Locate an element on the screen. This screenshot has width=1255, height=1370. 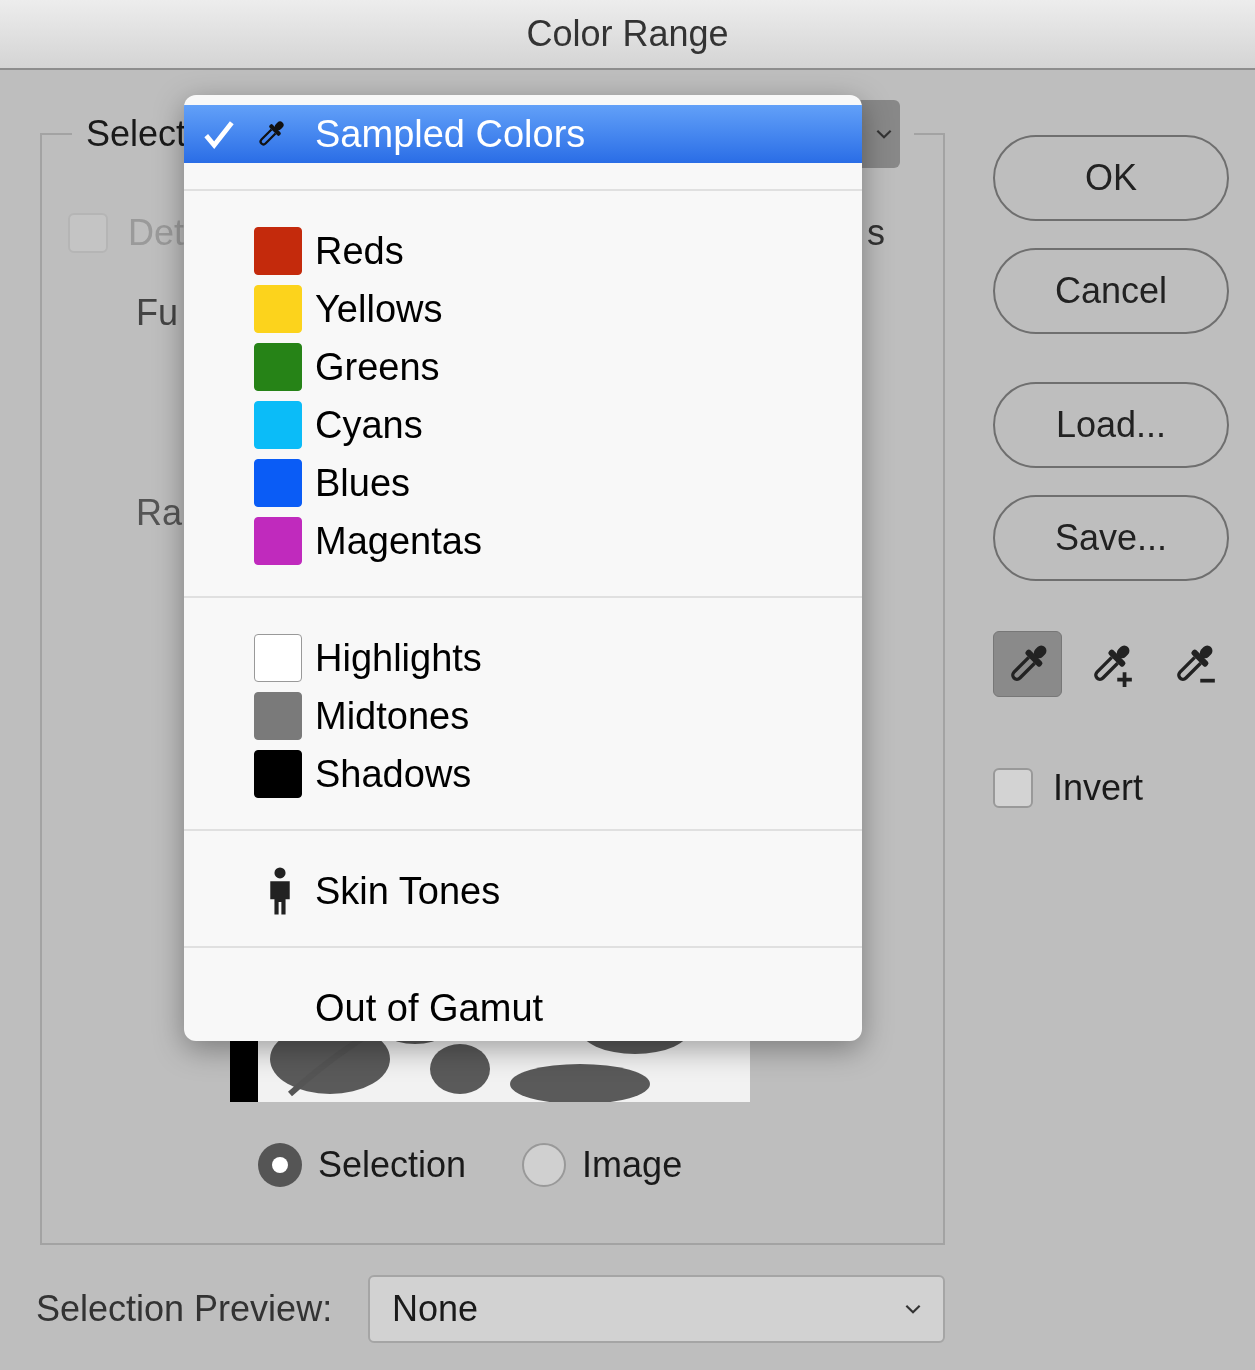
checkbox is located at coordinates (1013, 788).